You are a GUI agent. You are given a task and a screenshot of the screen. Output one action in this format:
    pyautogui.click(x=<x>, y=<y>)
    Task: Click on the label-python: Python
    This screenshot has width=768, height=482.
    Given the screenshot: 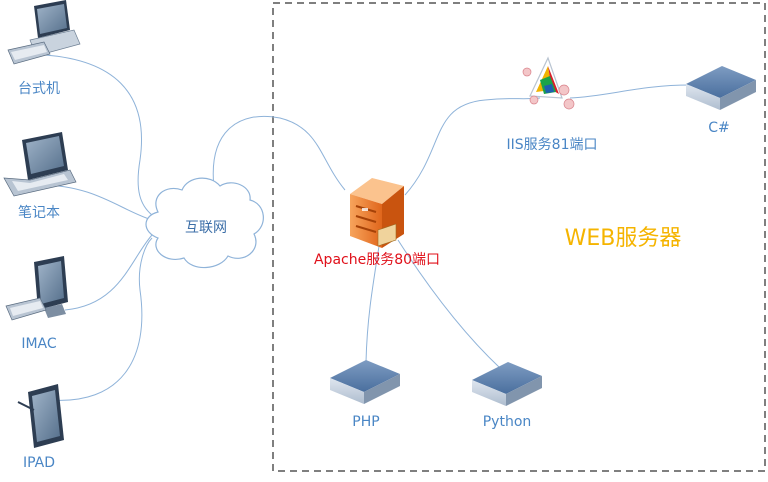 What is the action you would take?
    pyautogui.click(x=507, y=422)
    